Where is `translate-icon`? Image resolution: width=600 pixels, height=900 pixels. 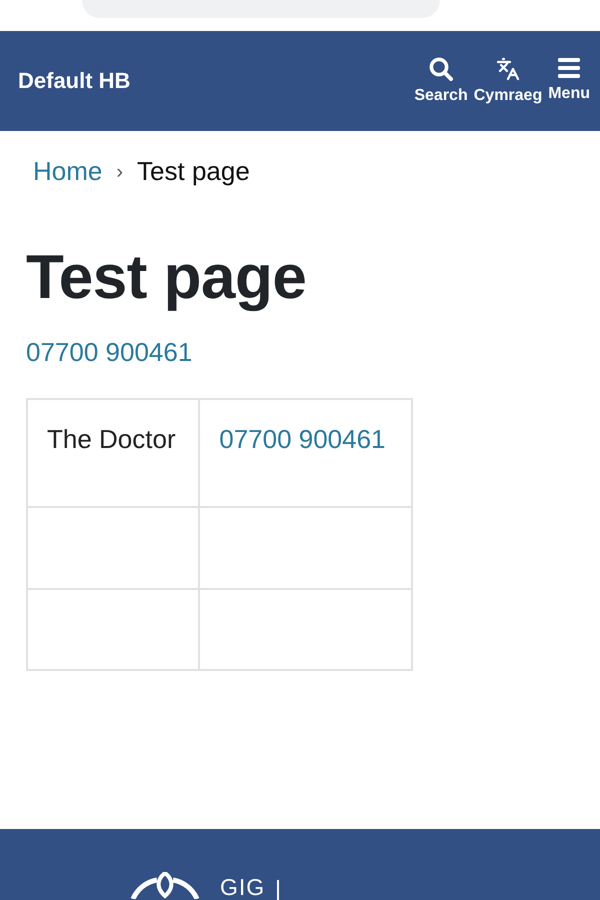 translate-icon is located at coordinates (508, 68).